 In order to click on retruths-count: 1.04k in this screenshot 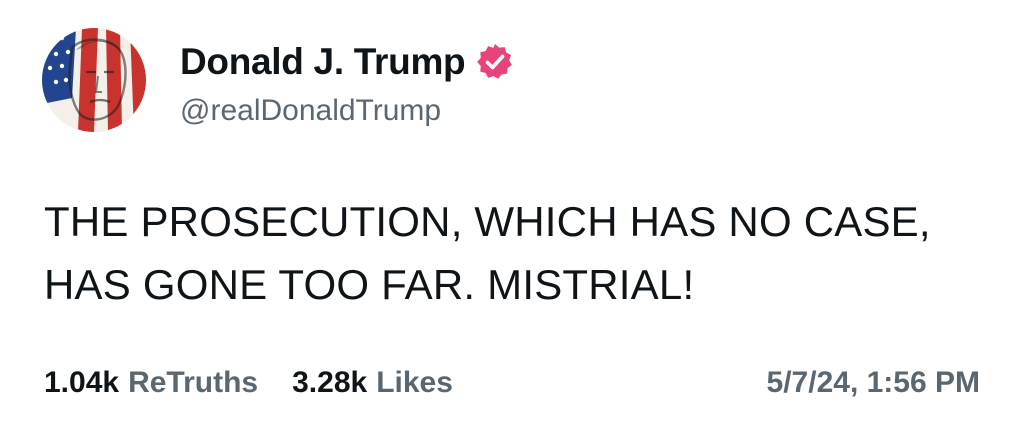, I will do `click(82, 382)`.